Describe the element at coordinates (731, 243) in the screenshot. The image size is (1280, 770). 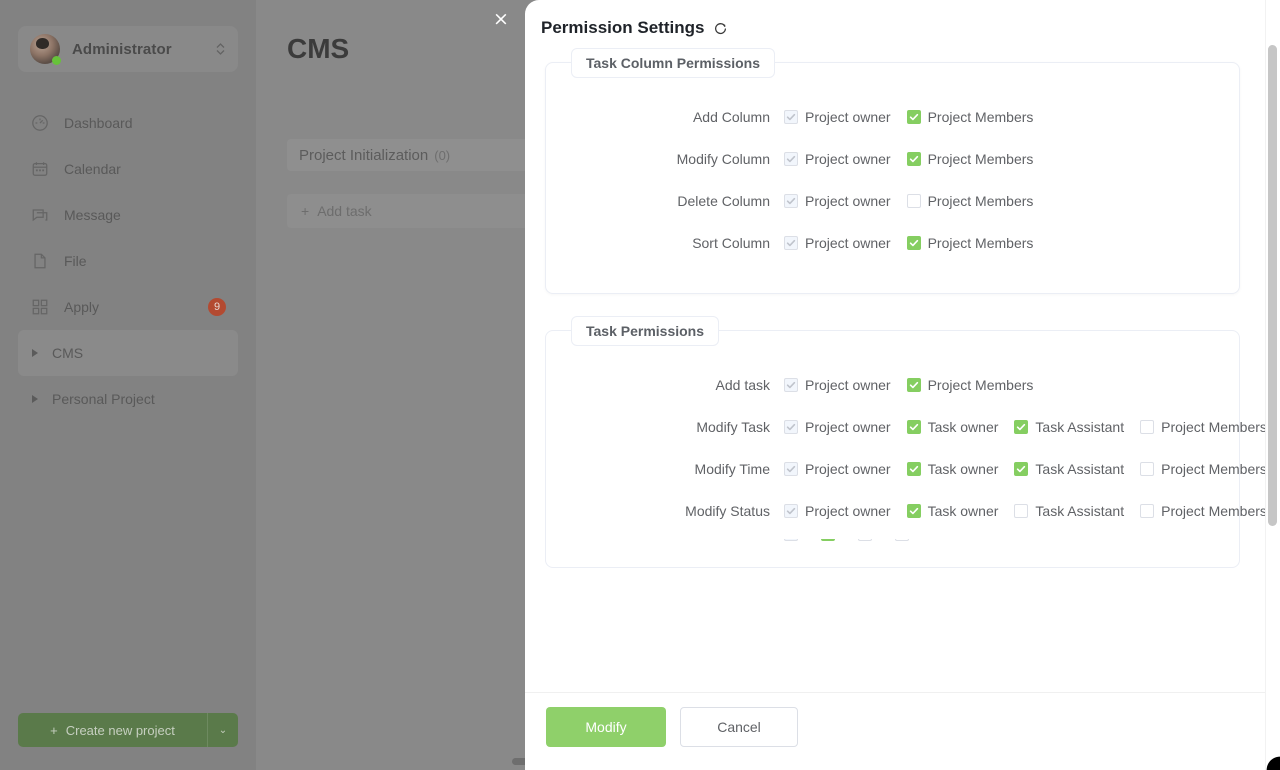
I see `permission-row-label: Sort Column` at that location.